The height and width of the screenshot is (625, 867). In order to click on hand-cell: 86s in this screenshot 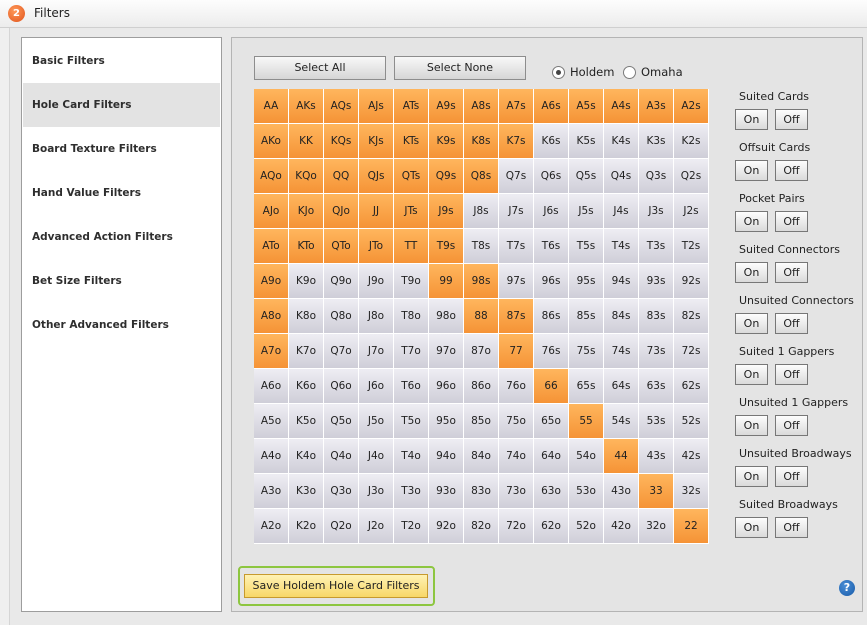, I will do `click(551, 316)`.